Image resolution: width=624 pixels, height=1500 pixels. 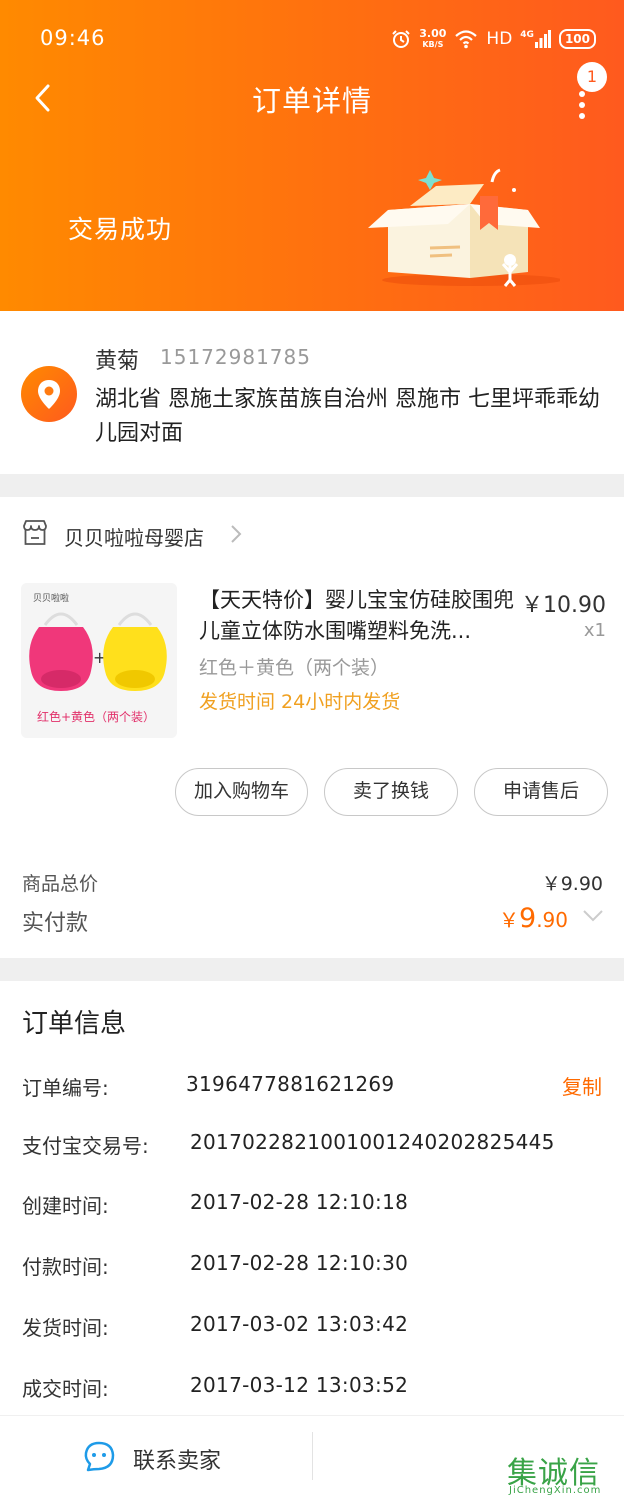 I want to click on alipay-trade-no-value: 2017022821001001240202825445, so click(x=372, y=1142).